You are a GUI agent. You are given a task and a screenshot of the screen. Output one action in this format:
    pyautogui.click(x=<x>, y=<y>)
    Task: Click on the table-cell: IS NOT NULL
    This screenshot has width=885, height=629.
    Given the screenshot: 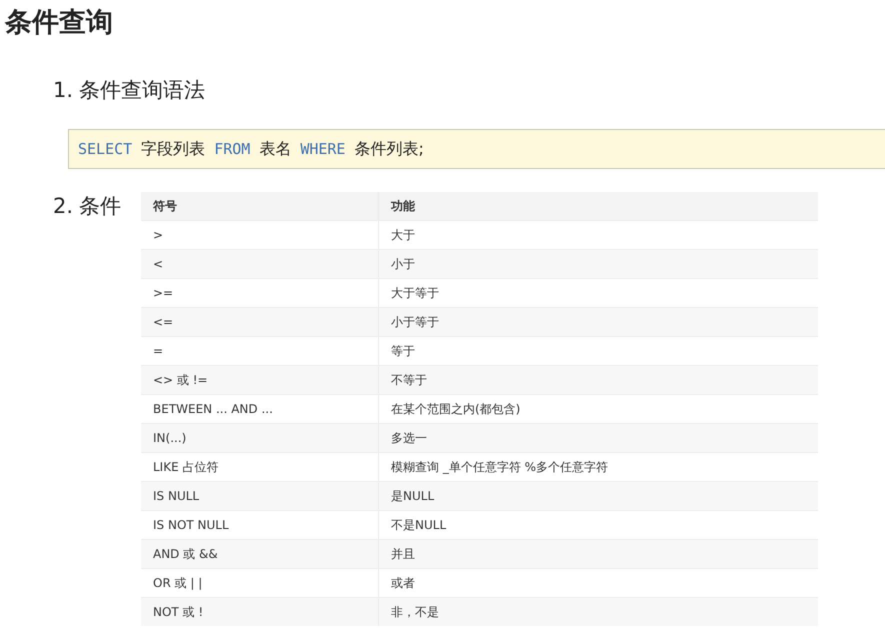 What is the action you would take?
    pyautogui.click(x=259, y=525)
    